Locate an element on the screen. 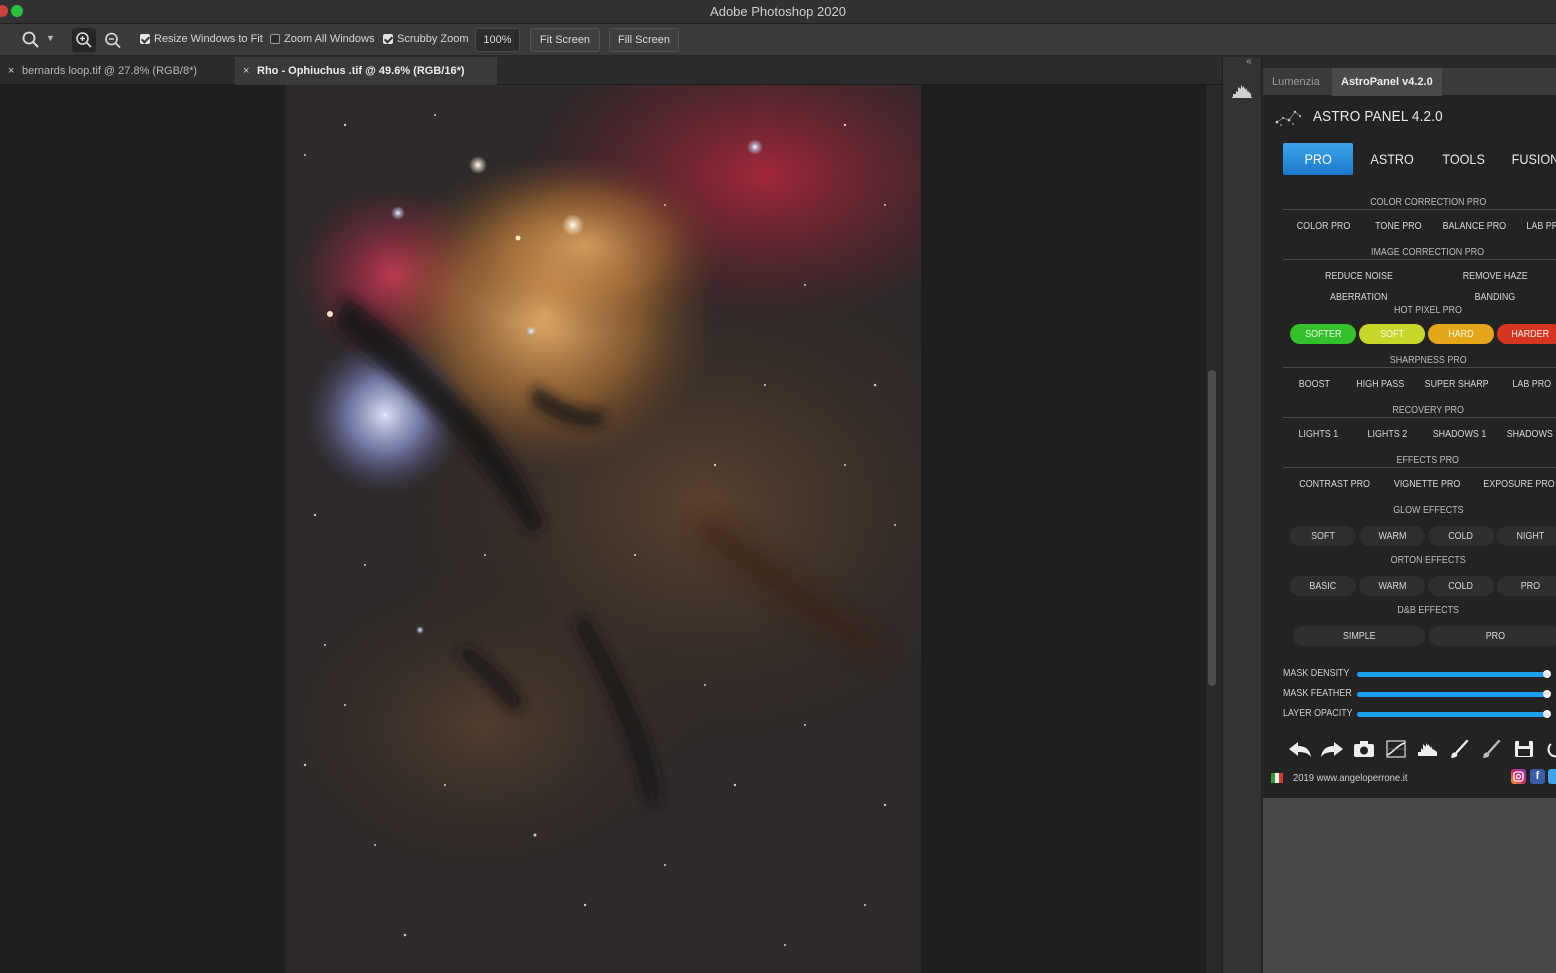 Image resolution: width=1556 pixels, height=973 pixels. mask-feather-fill is located at coordinates (1452, 694).